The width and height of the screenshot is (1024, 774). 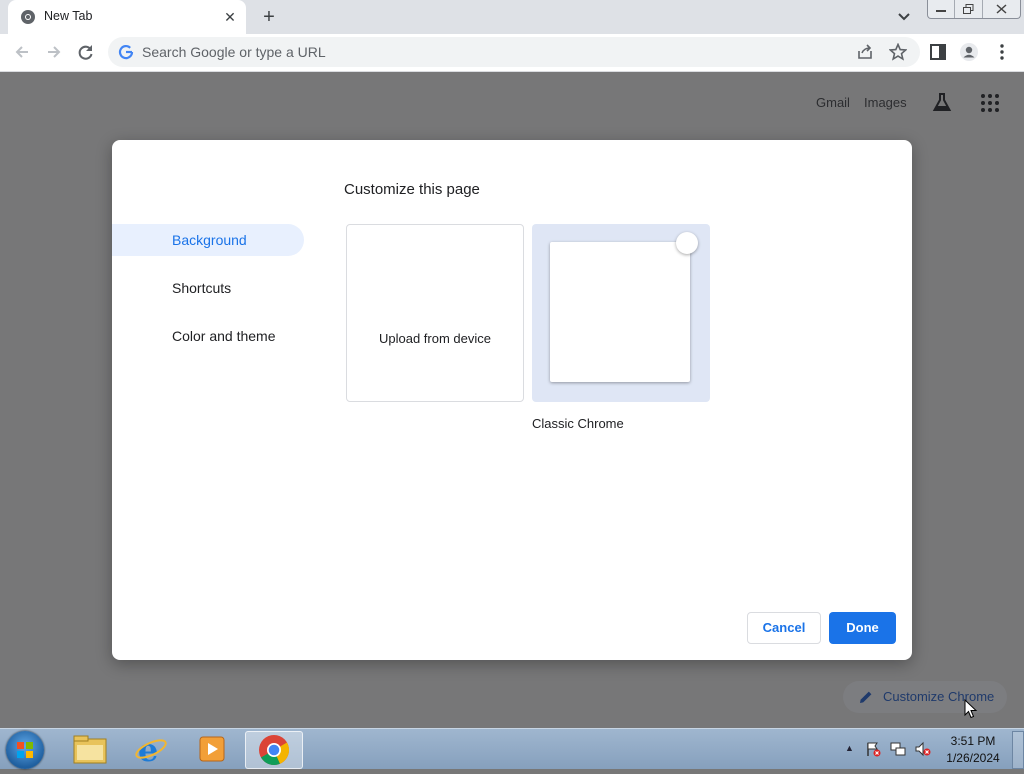 I want to click on minimize-icon, so click(x=942, y=9).